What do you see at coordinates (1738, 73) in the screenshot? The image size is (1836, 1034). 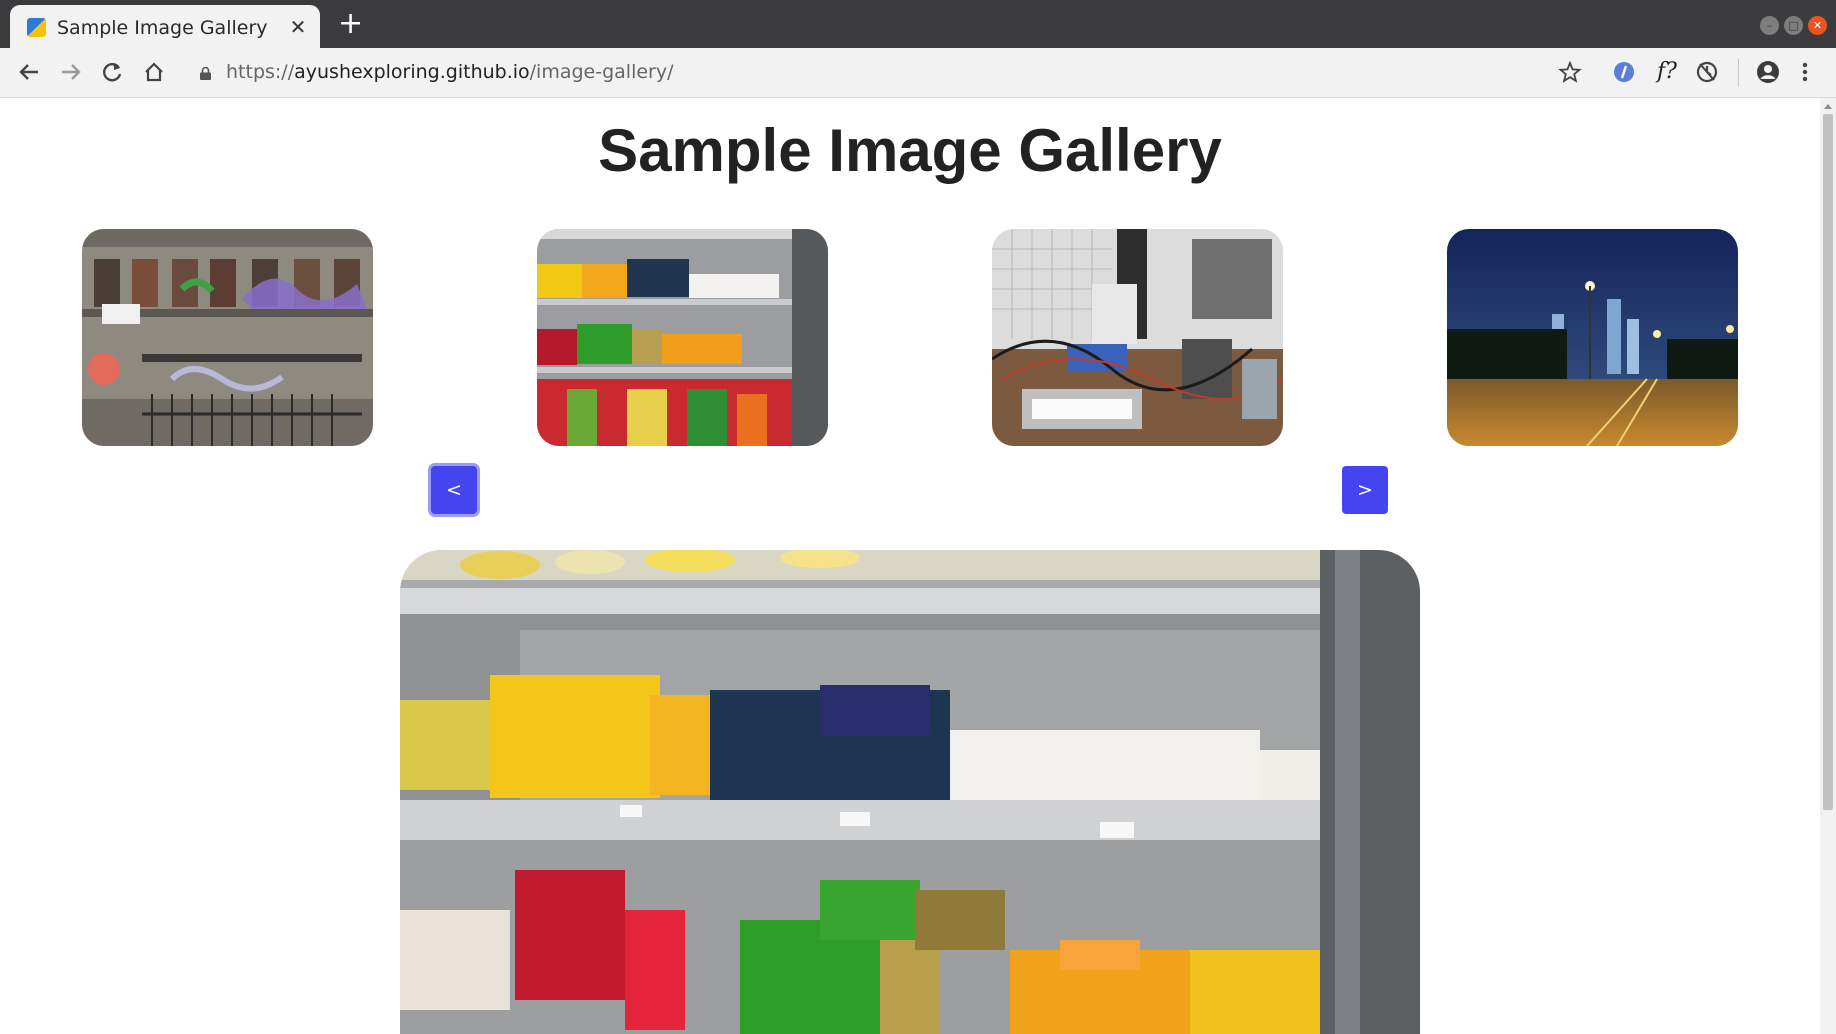 I see `toolbar-separator` at bounding box center [1738, 73].